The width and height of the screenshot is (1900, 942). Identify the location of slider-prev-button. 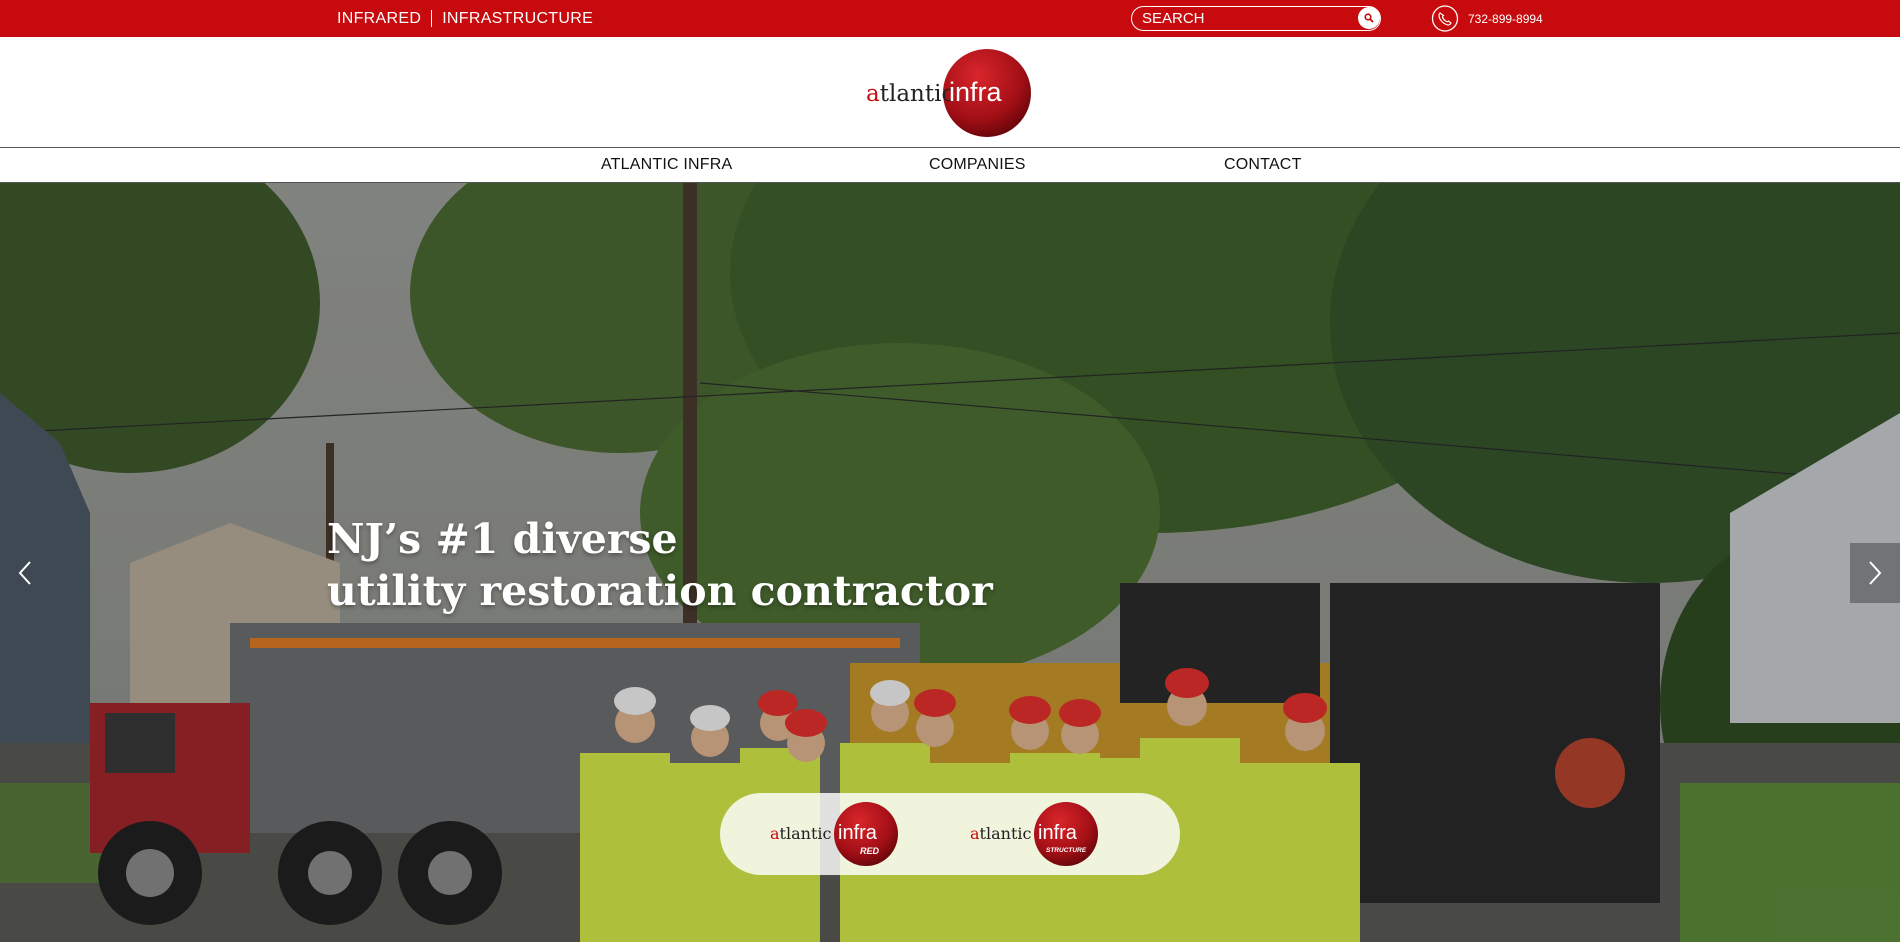
(25, 573).